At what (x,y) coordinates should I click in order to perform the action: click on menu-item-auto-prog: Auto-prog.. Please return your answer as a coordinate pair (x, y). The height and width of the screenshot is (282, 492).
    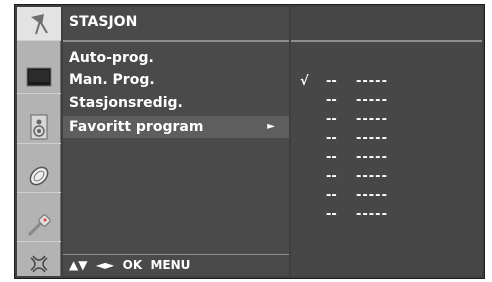
    Looking at the image, I should click on (176, 58).